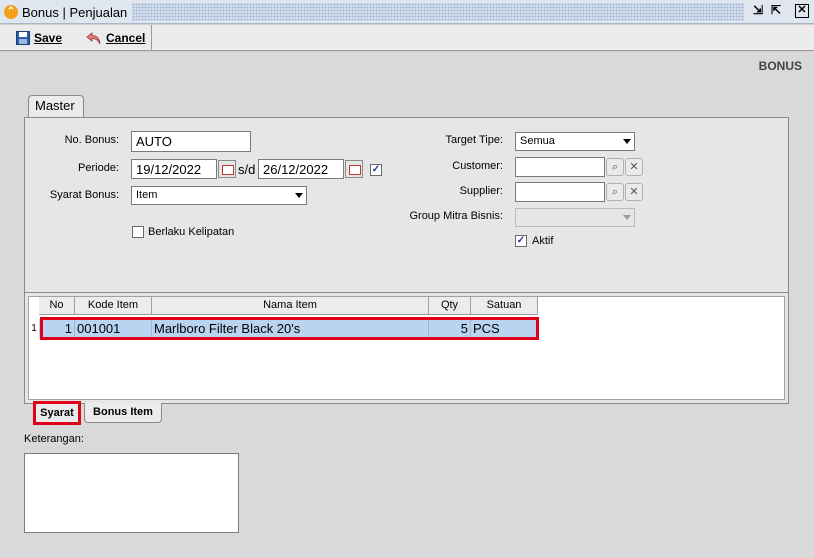 The width and height of the screenshot is (814, 558). Describe the element at coordinates (56, 106) in the screenshot. I see `tab-master: Master` at that location.